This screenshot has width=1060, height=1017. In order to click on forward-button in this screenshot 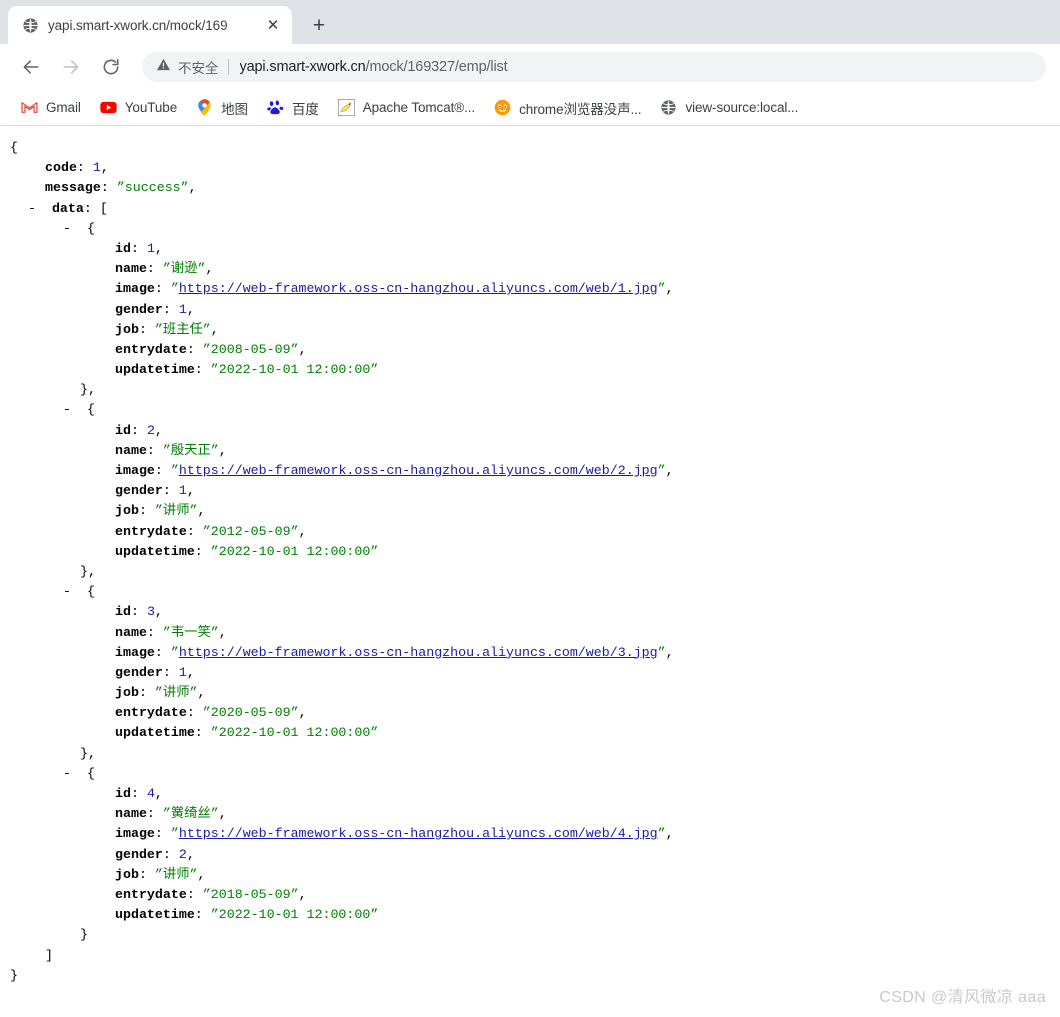, I will do `click(71, 67)`.